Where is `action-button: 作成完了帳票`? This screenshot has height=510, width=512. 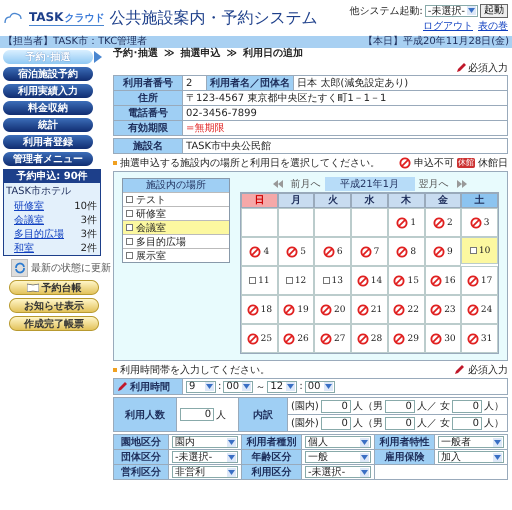
action-button: 作成完了帳票 is located at coordinates (54, 323).